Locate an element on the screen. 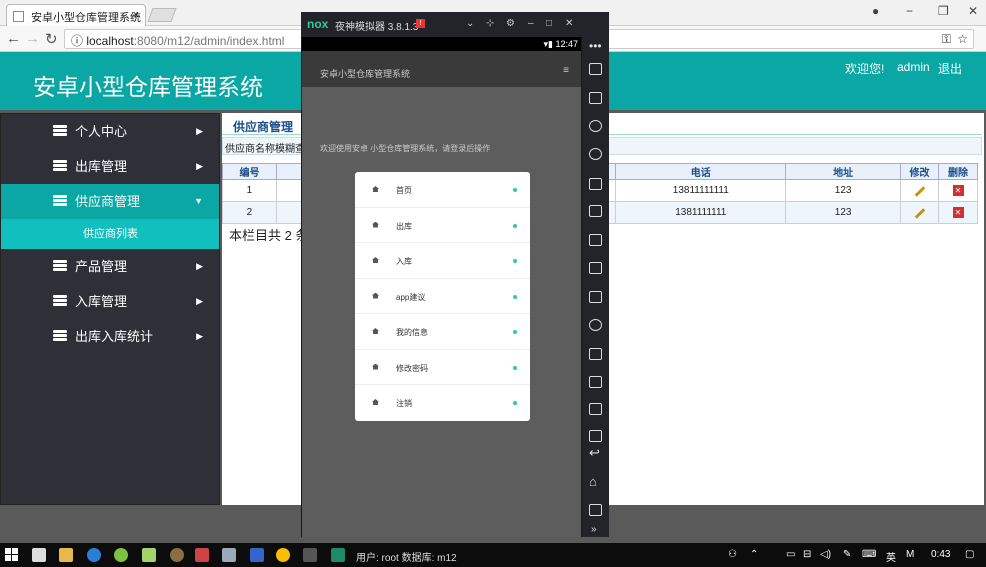 This screenshot has height=567, width=986. profile-icon: ● is located at coordinates (875, 11).